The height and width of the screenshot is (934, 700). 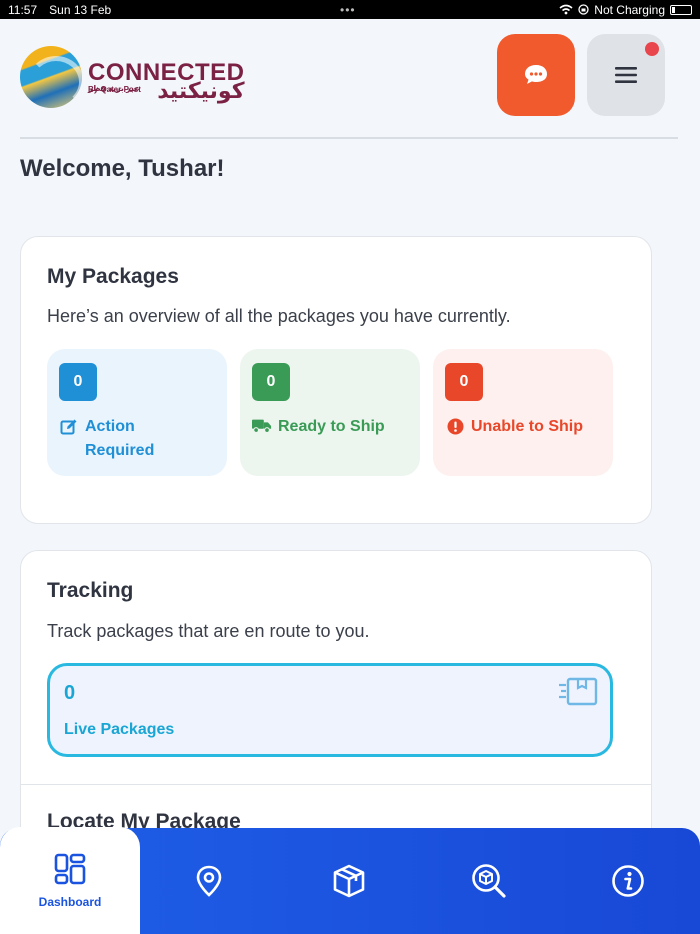 I want to click on package-search-icon, so click(x=489, y=881).